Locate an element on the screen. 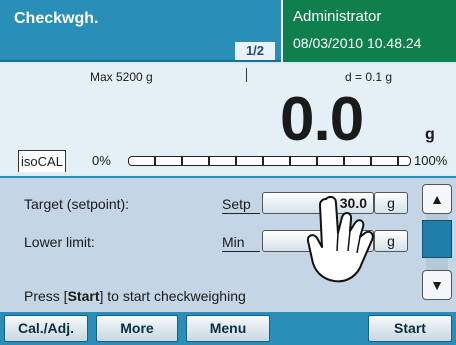 The width and height of the screenshot is (456, 345). cal-adj-button: Cal./Adj. is located at coordinates (46, 328).